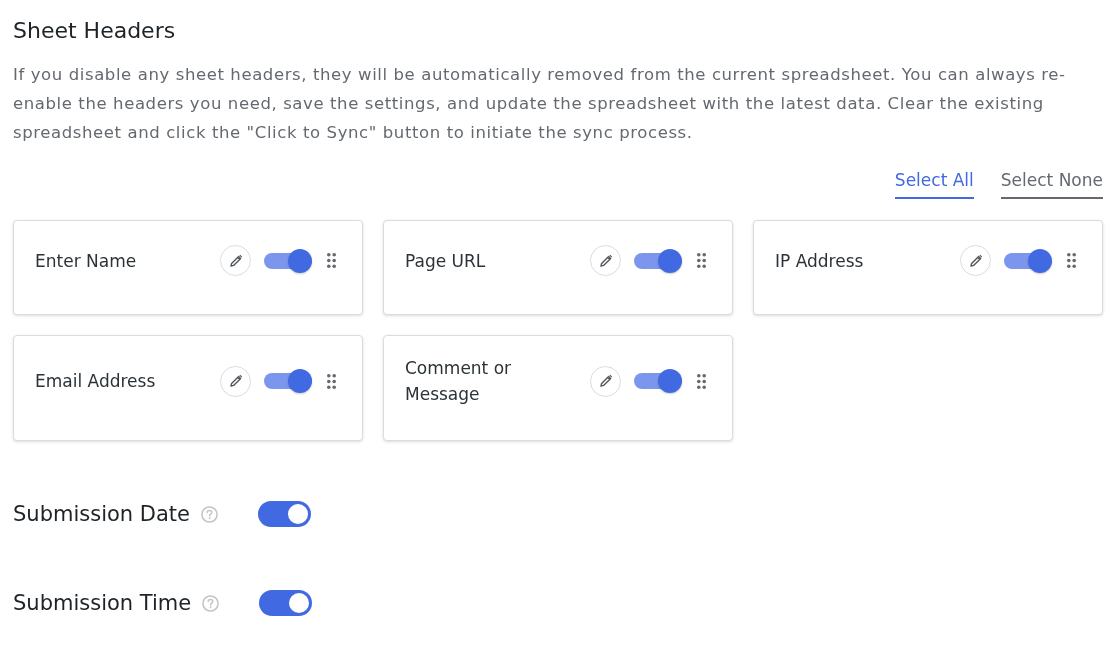 The height and width of the screenshot is (654, 1120). Describe the element at coordinates (445, 261) in the screenshot. I see `header-label: Page URL` at that location.